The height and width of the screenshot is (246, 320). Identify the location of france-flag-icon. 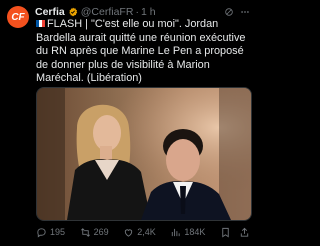
(40, 22).